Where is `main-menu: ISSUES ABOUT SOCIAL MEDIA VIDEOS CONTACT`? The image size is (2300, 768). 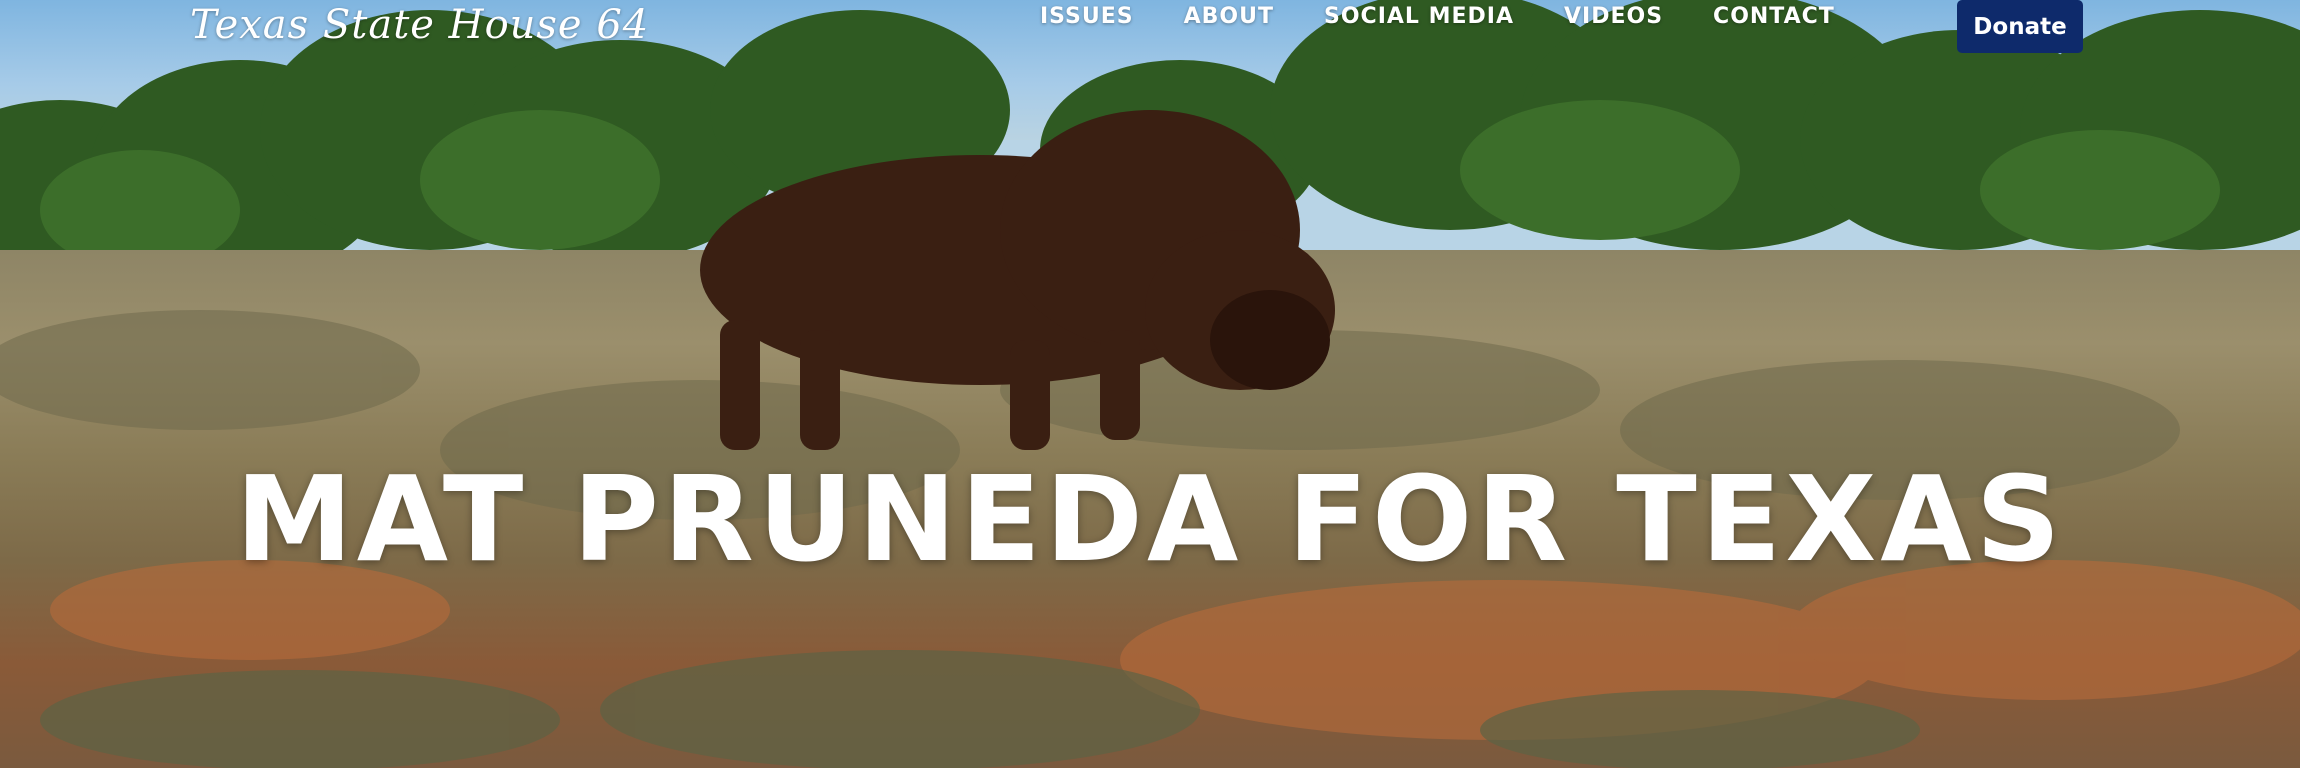
main-menu: ISSUES ABOUT SOCIAL MEDIA VIDEOS CONTACT is located at coordinates (1437, 16).